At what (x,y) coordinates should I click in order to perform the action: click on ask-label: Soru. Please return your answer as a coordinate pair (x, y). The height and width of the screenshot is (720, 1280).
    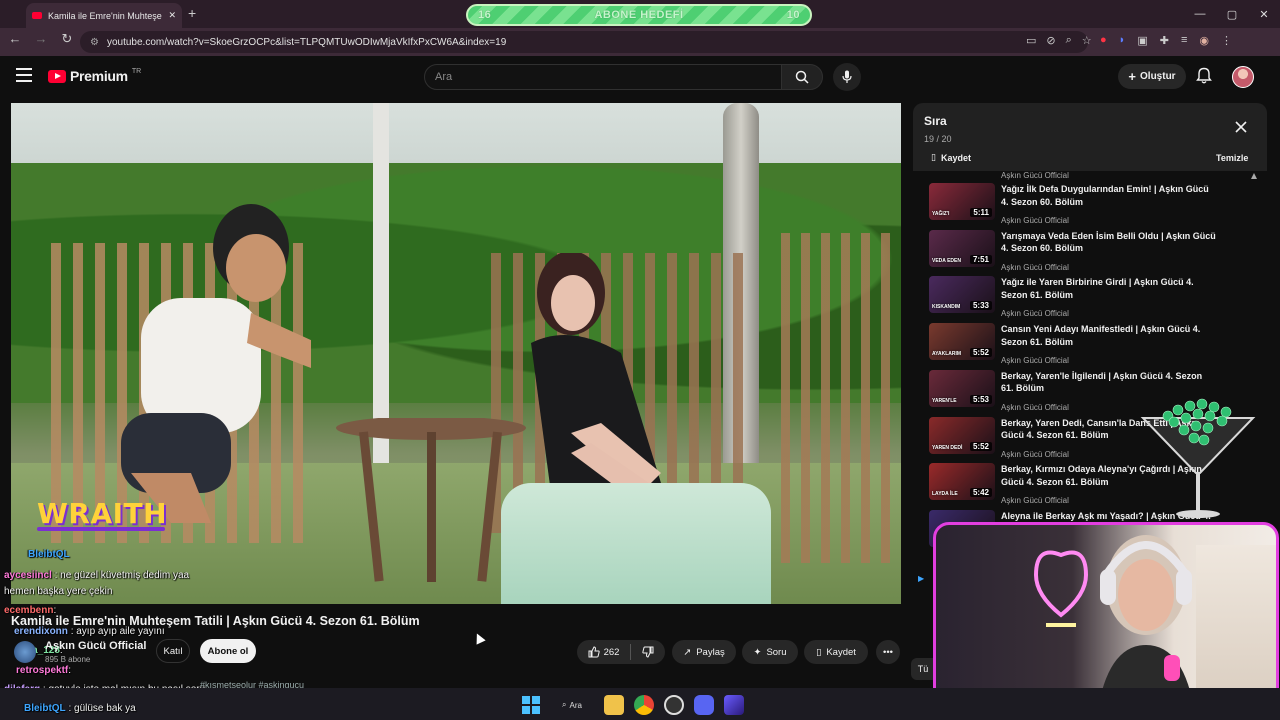
    Looking at the image, I should click on (776, 652).